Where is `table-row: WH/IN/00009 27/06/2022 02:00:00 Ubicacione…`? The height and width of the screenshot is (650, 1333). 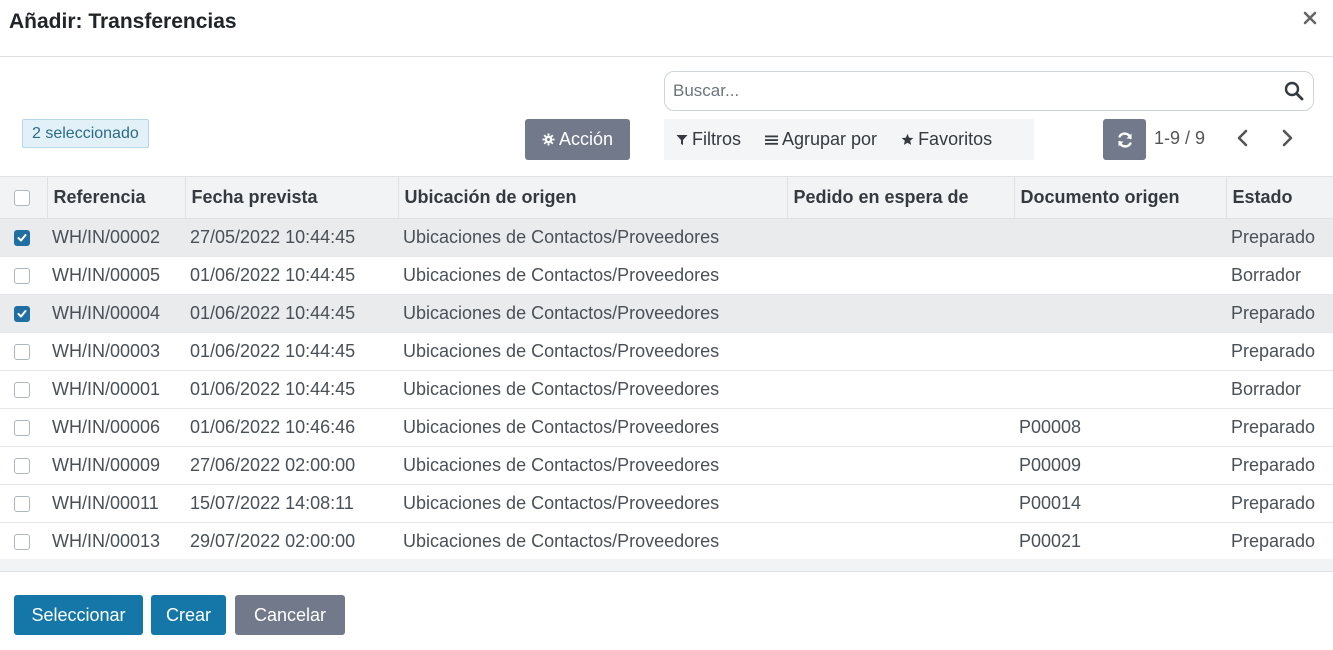
table-row: WH/IN/00009 27/06/2022 02:00:00 Ubicacione… is located at coordinates (666, 466).